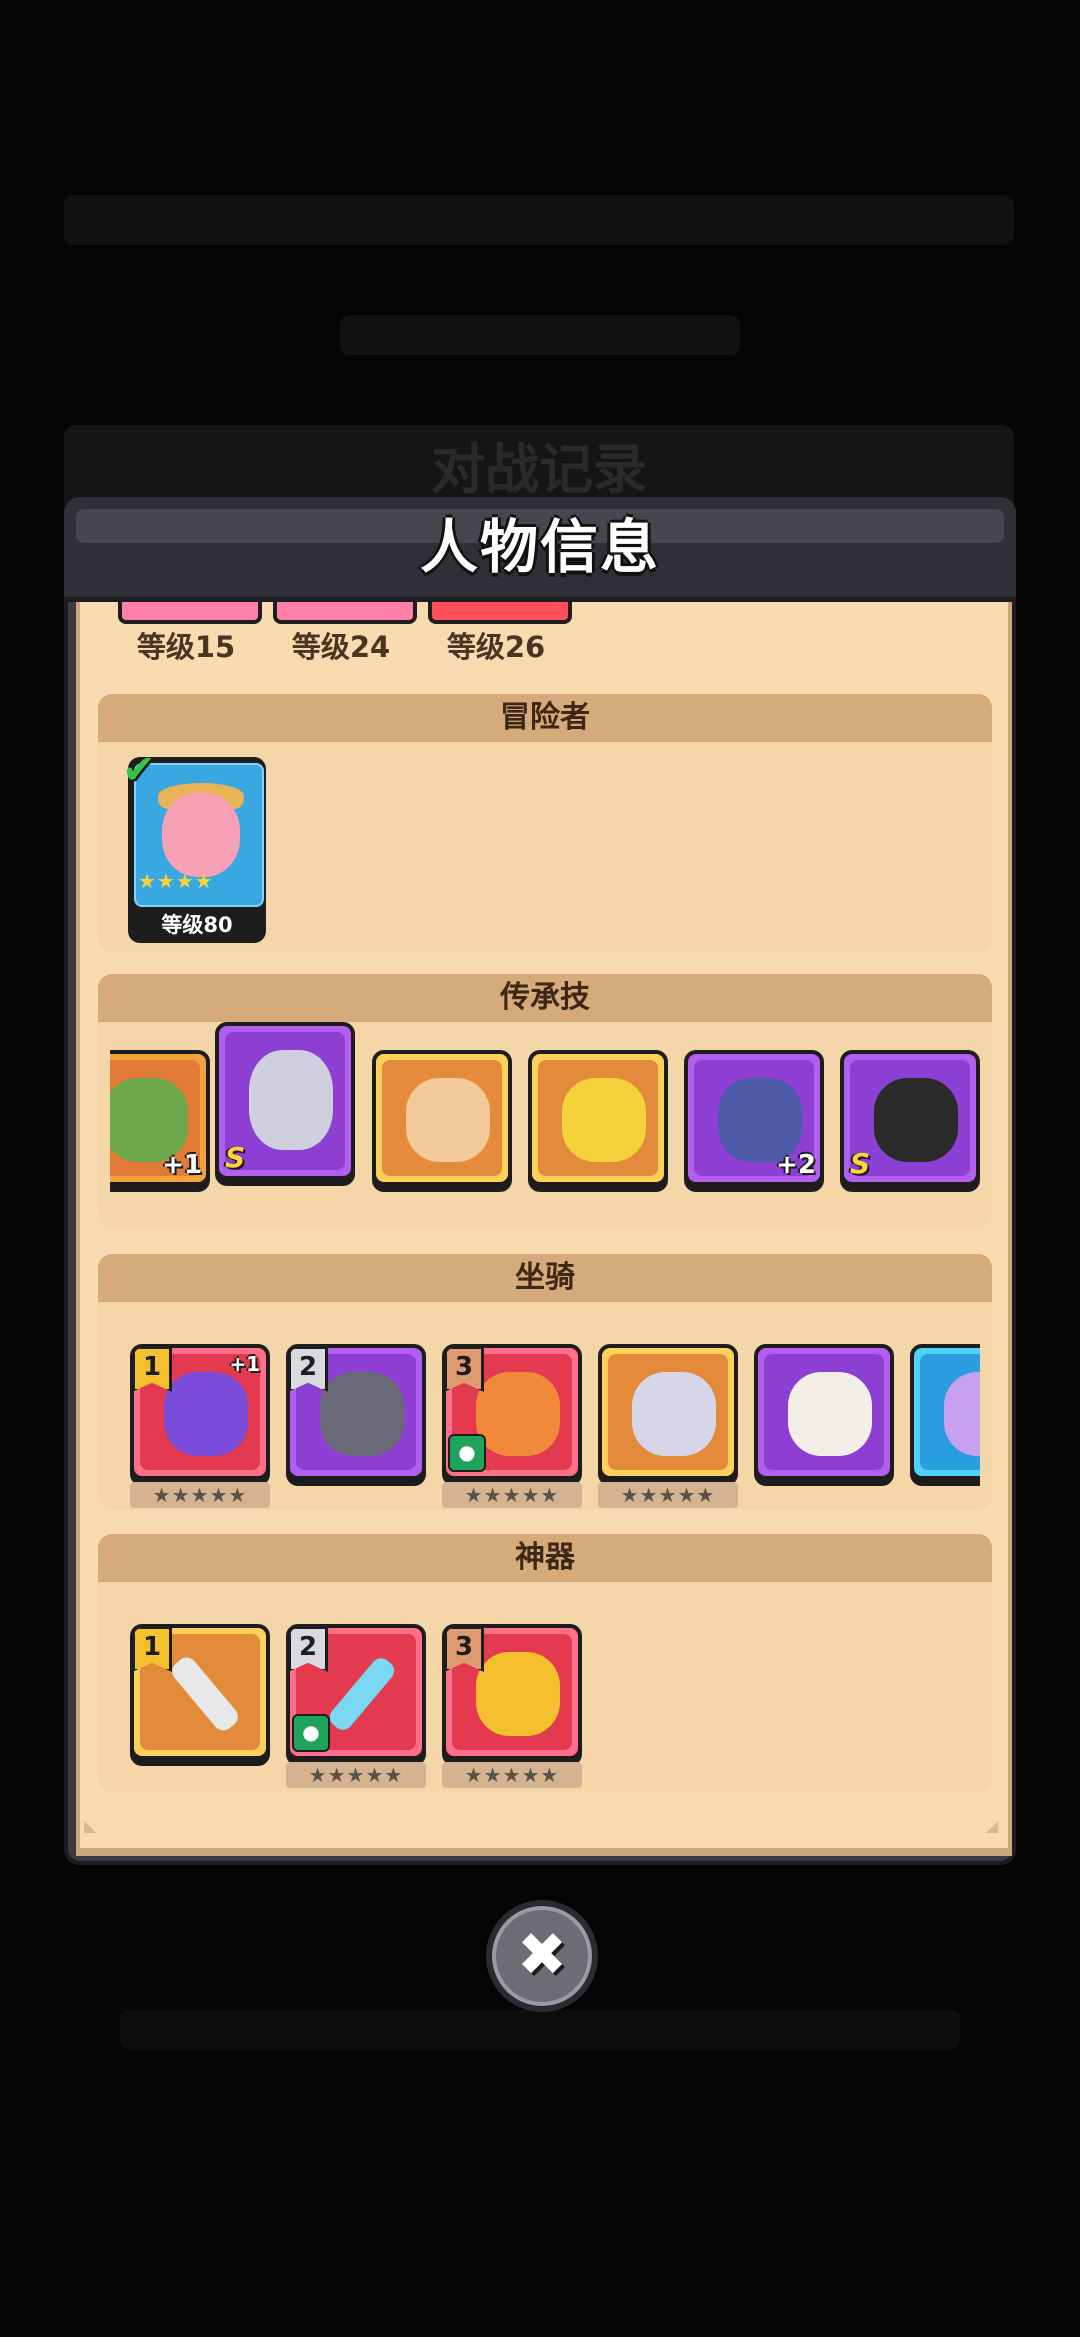  What do you see at coordinates (362, 1414) in the screenshot?
I see `seal-icon` at bounding box center [362, 1414].